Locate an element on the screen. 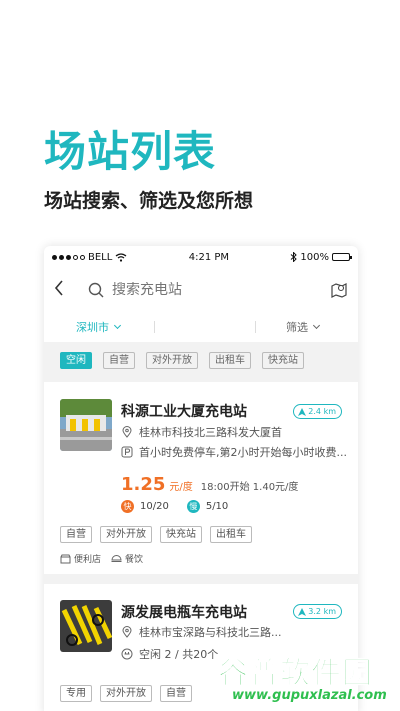 This screenshot has width=400, height=711. back-icon is located at coordinates (66, 290).